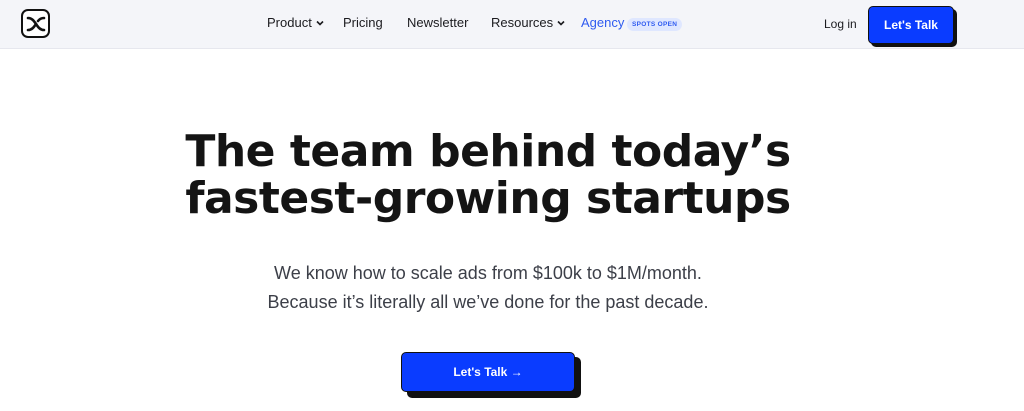 The width and height of the screenshot is (1024, 411). Describe the element at coordinates (655, 24) in the screenshot. I see `spots-open-badge: SPOTS OPEN` at that location.